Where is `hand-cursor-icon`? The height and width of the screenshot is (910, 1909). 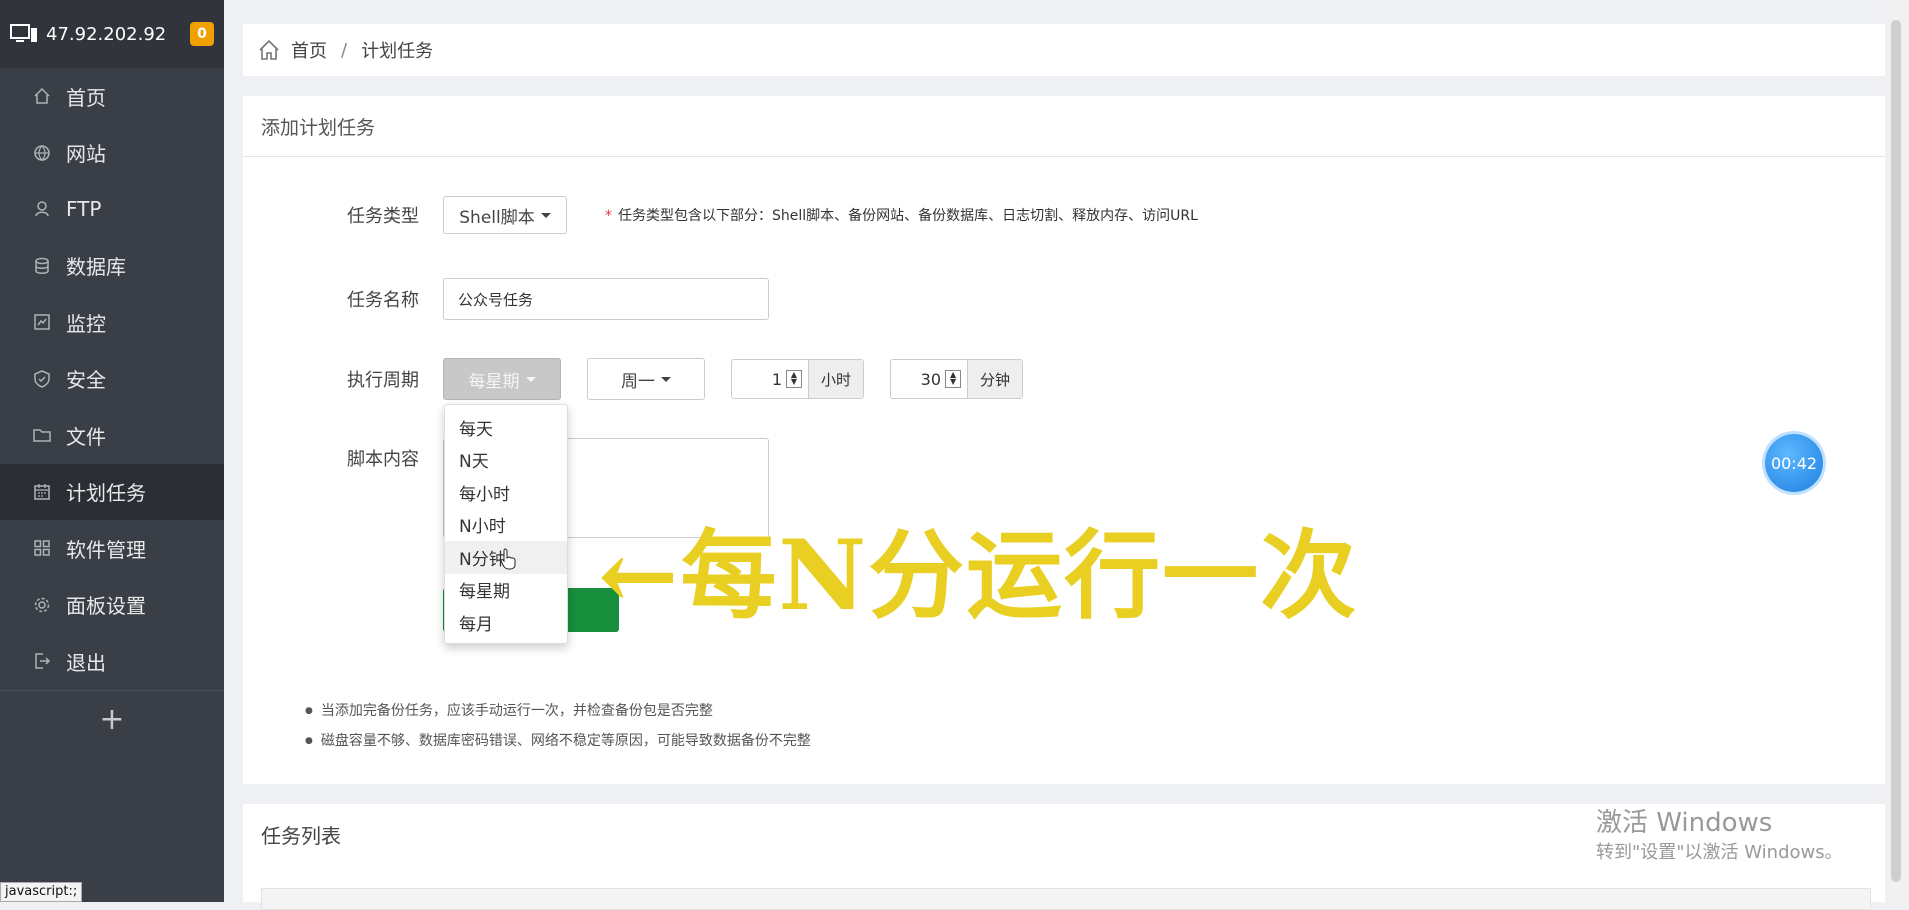 hand-cursor-icon is located at coordinates (508, 559).